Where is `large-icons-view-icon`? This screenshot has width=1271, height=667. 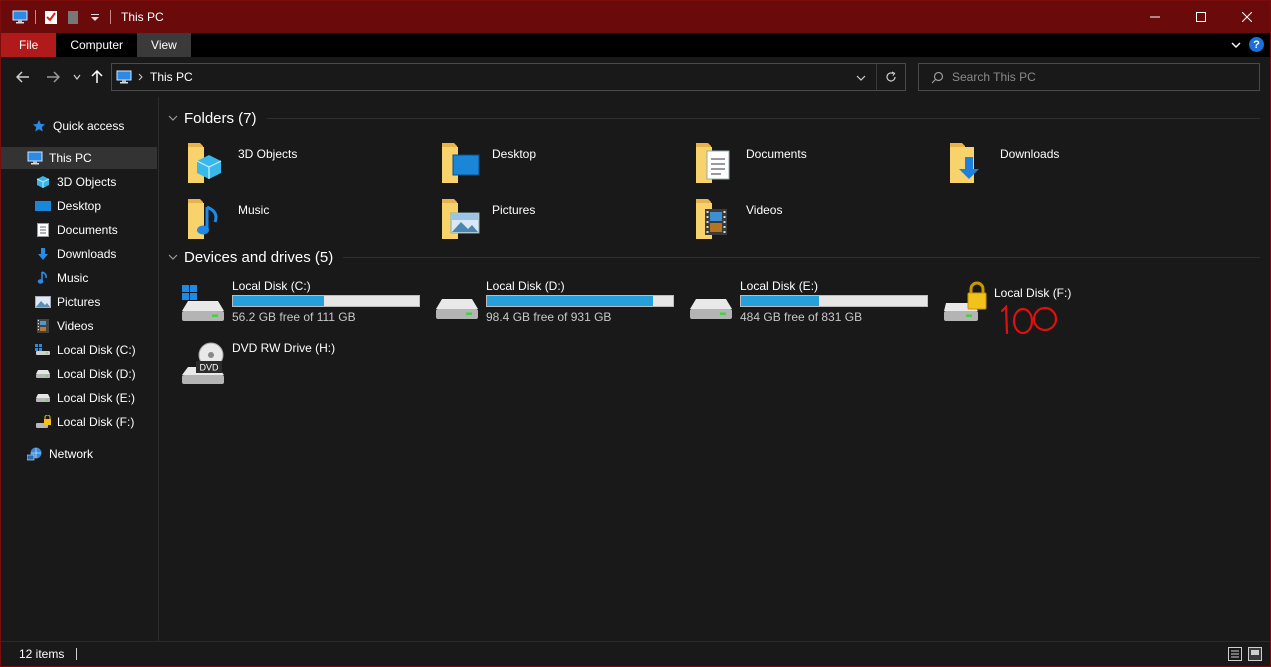 large-icons-view-icon is located at coordinates (1255, 655).